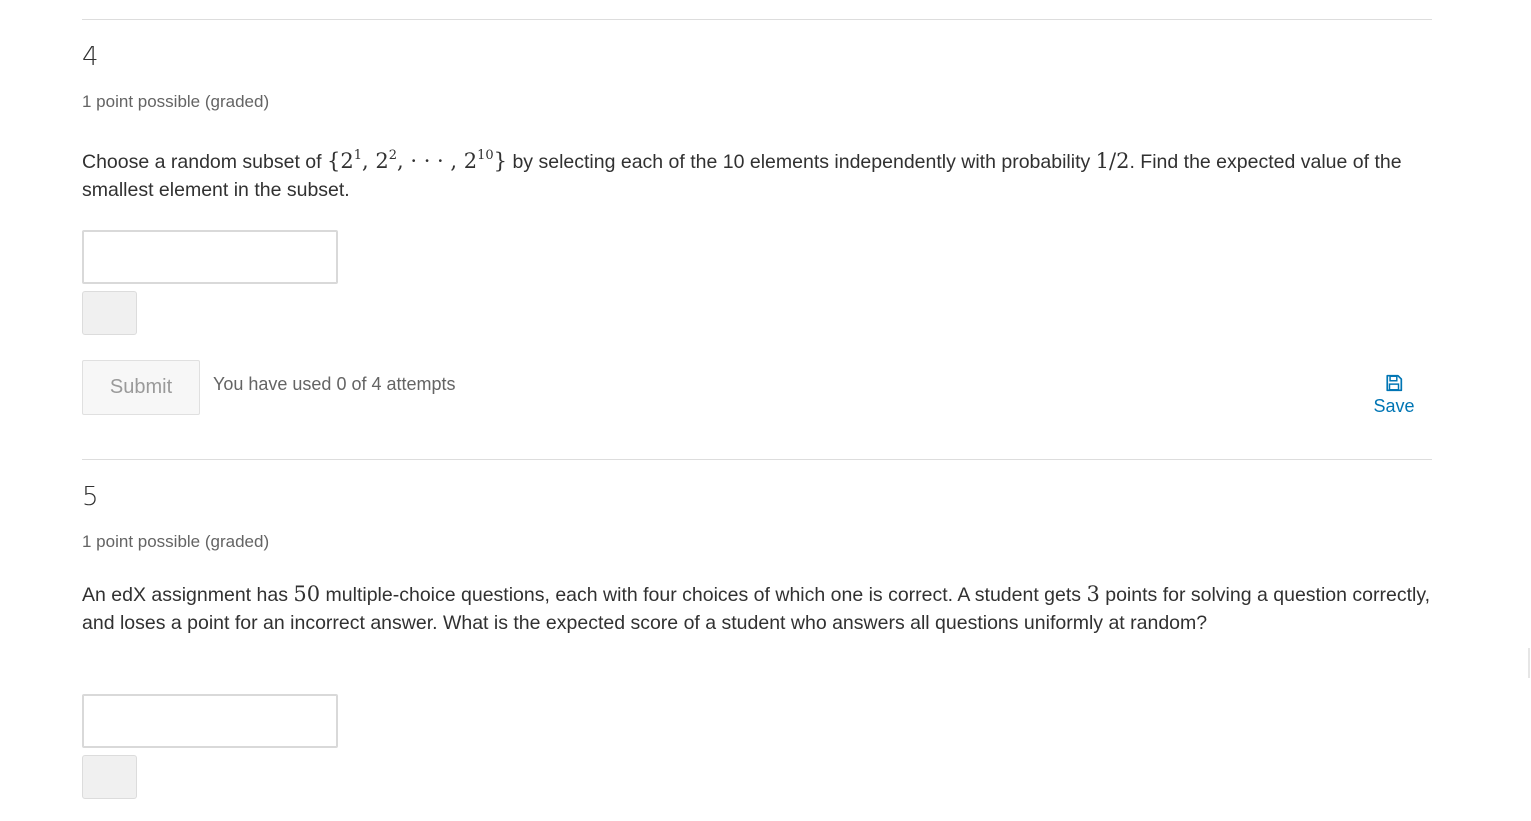  What do you see at coordinates (188, 595) in the screenshot?
I see `prompt-text: An edX assignment has` at bounding box center [188, 595].